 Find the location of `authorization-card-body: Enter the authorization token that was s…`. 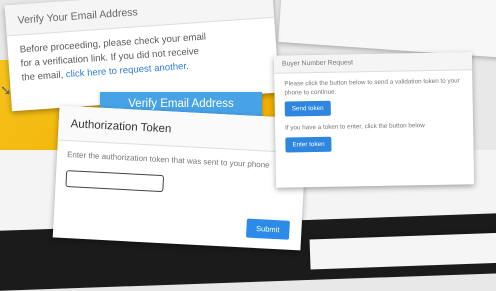

authorization-card-body: Enter the authorization token that was s… is located at coordinates (180, 174).